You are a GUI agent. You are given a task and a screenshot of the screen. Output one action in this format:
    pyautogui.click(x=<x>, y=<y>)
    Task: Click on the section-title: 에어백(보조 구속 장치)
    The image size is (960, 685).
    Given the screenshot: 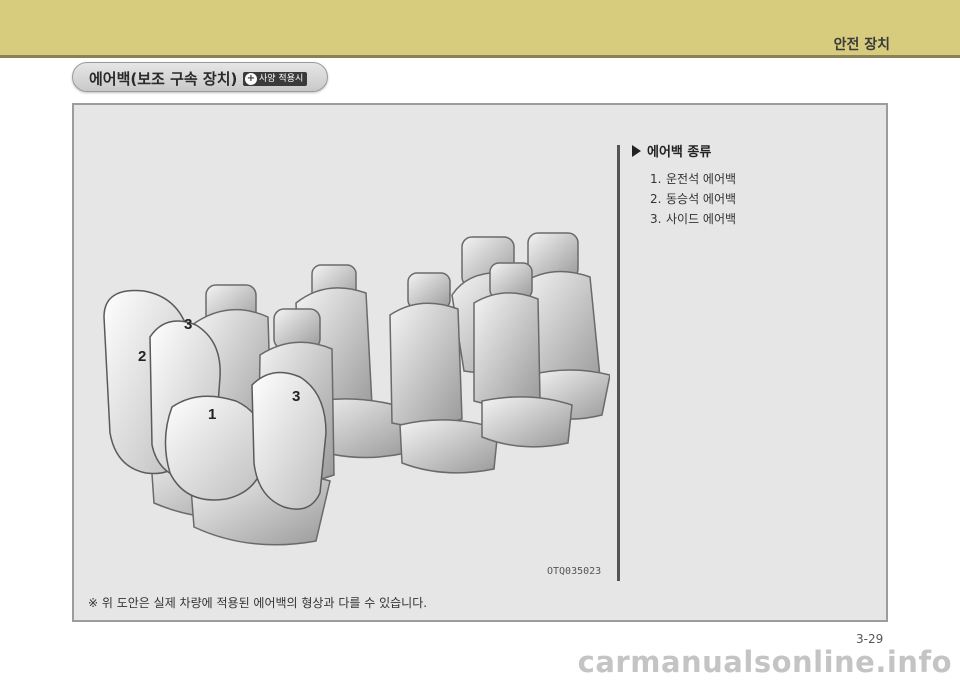 What is the action you would take?
    pyautogui.click(x=163, y=79)
    